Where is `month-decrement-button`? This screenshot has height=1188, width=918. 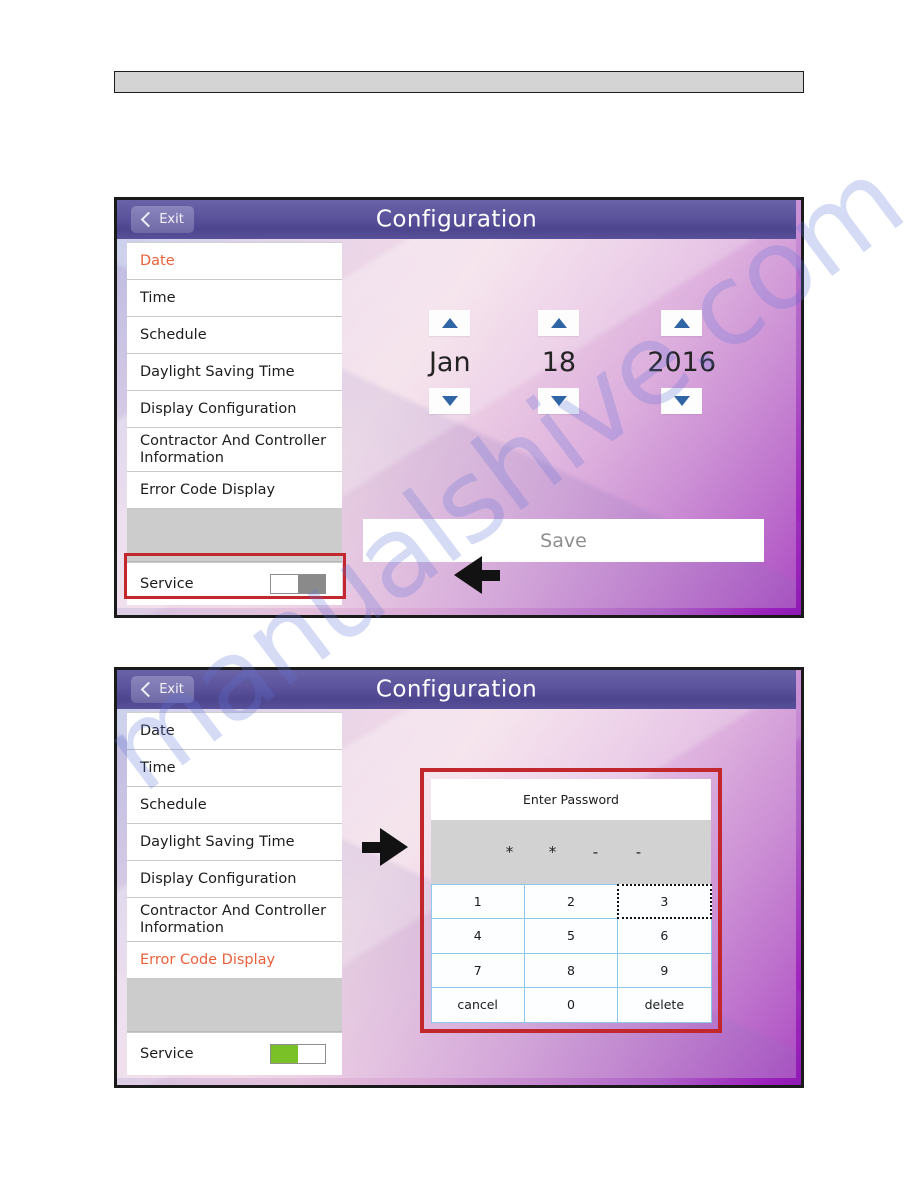 month-decrement-button is located at coordinates (450, 401).